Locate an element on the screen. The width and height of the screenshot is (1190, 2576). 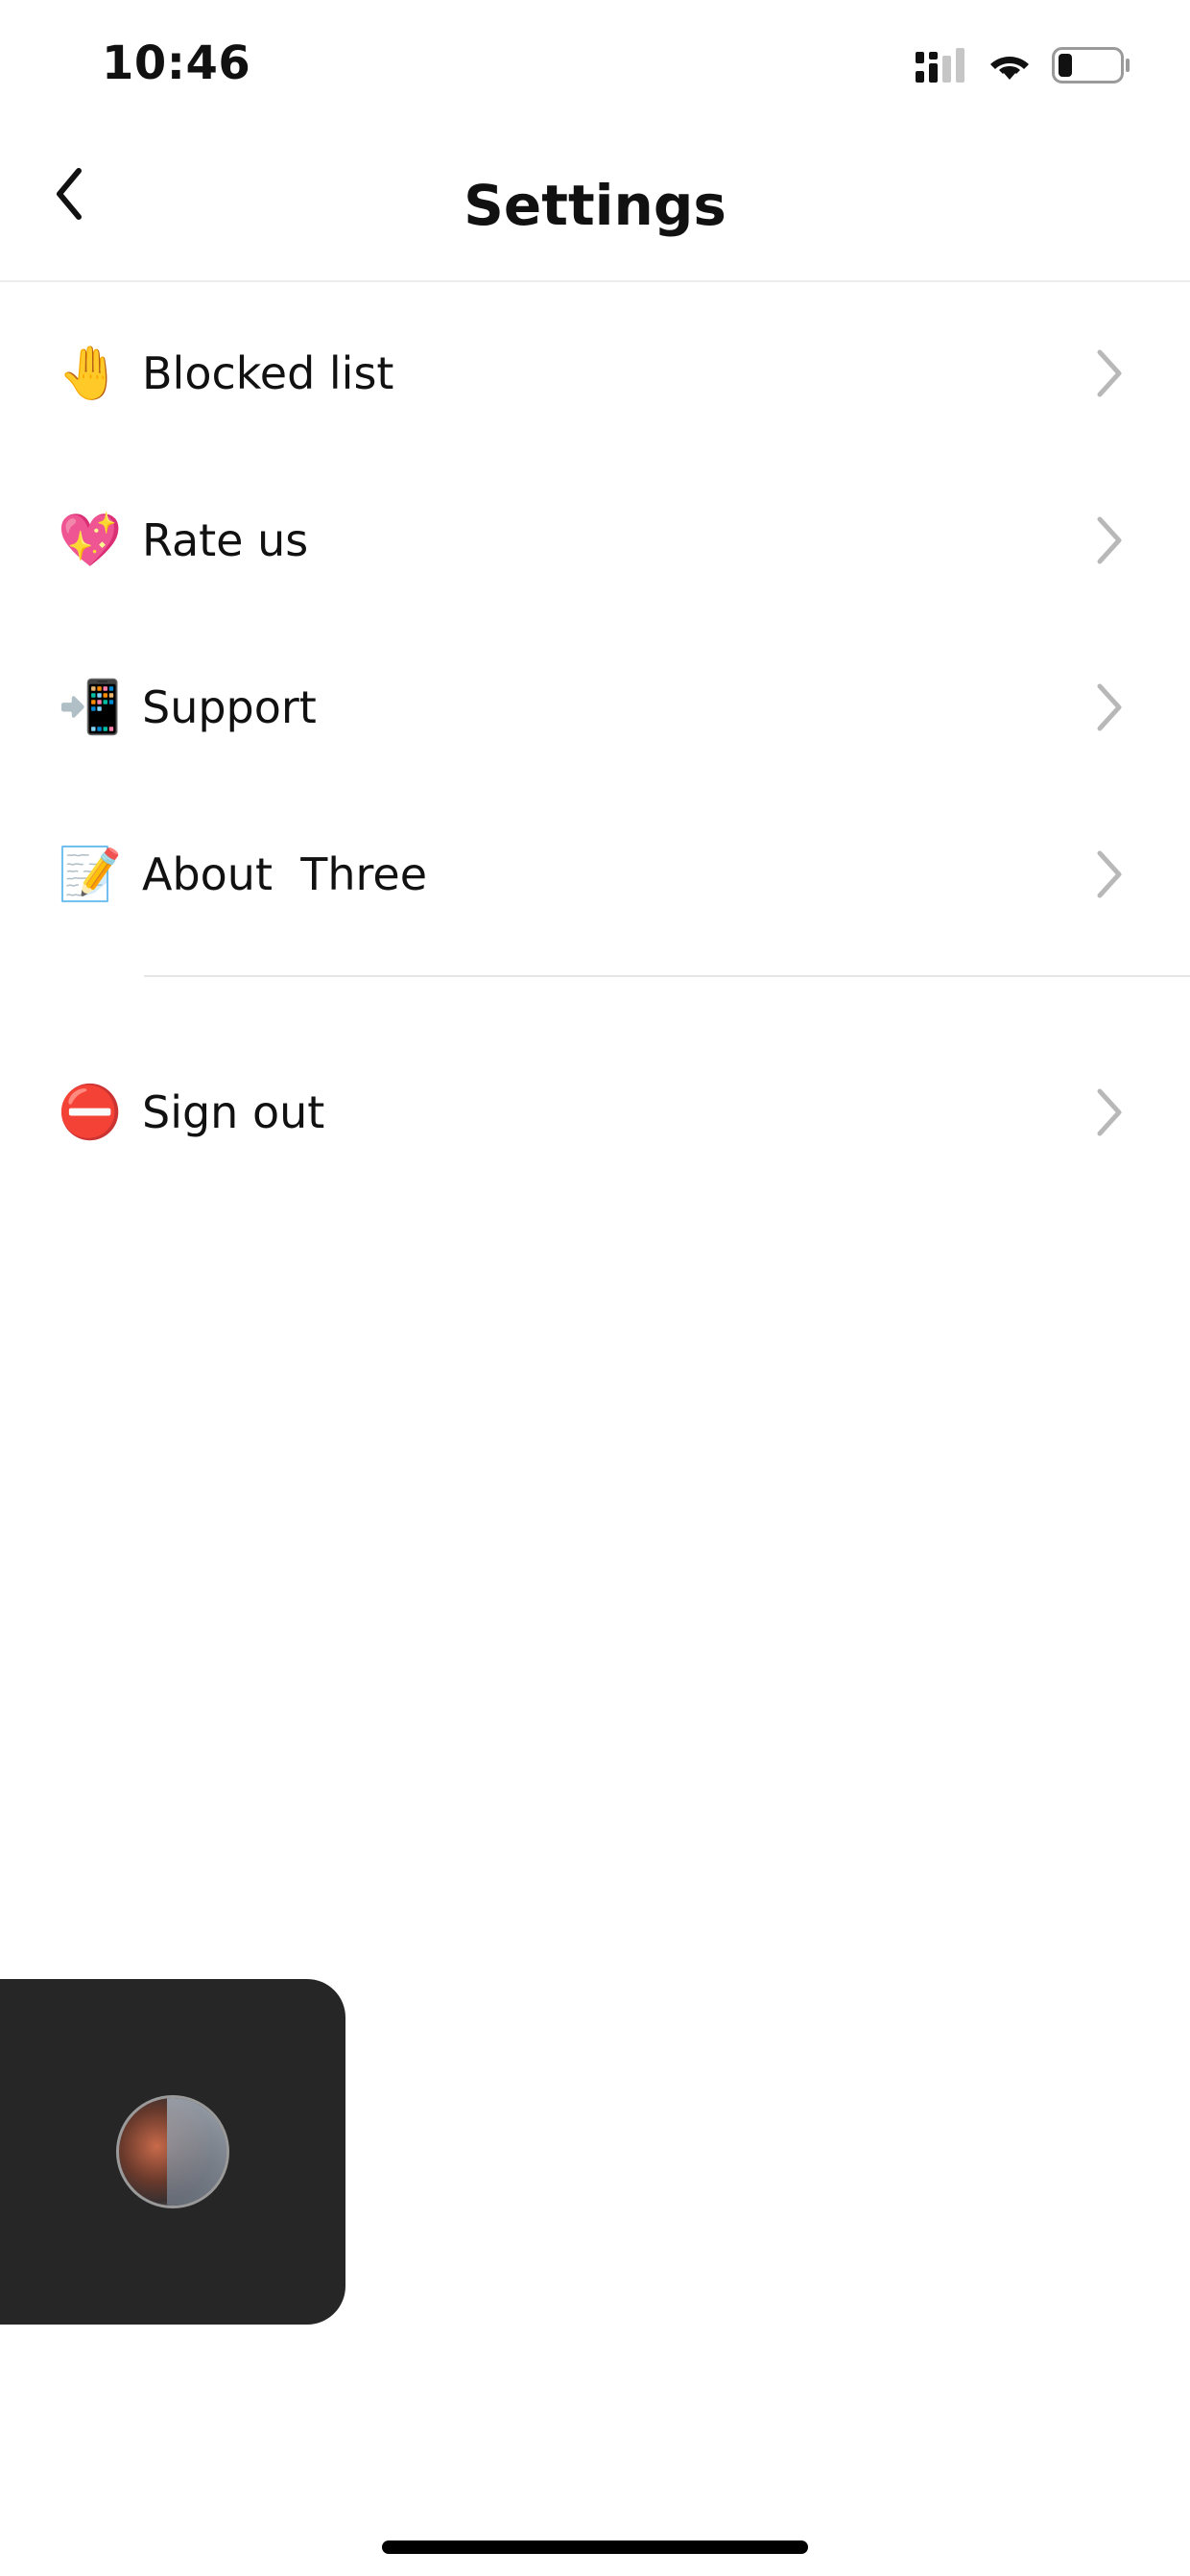
home-indicator is located at coordinates (595, 2547).